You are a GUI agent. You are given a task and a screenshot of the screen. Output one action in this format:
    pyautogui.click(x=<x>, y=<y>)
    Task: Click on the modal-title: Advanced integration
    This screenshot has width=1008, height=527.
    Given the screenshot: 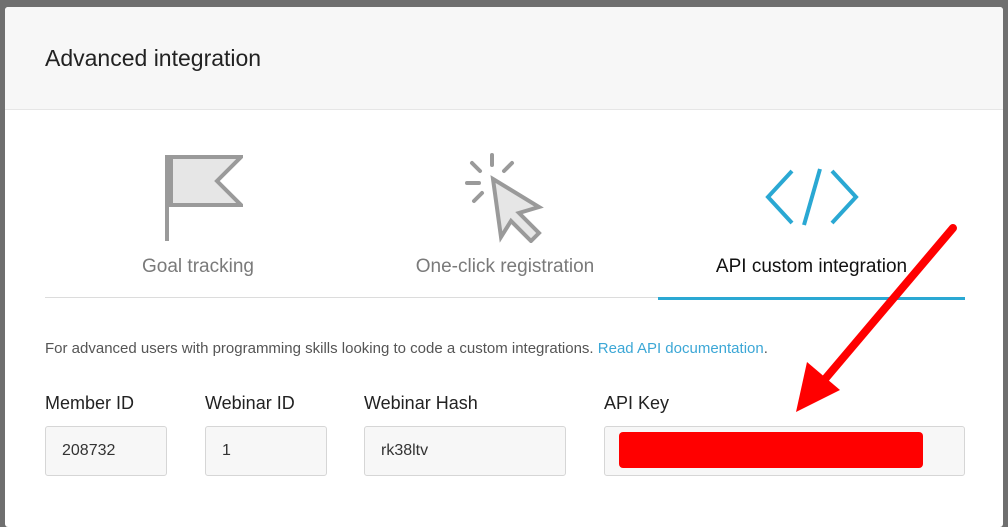 What is the action you would take?
    pyautogui.click(x=153, y=58)
    